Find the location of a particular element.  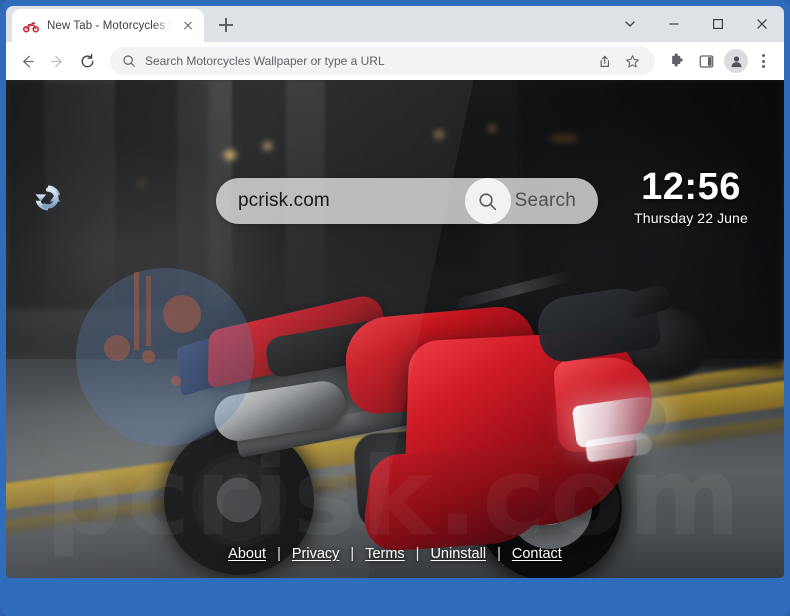

forward-arrow-icon is located at coordinates (57, 61).